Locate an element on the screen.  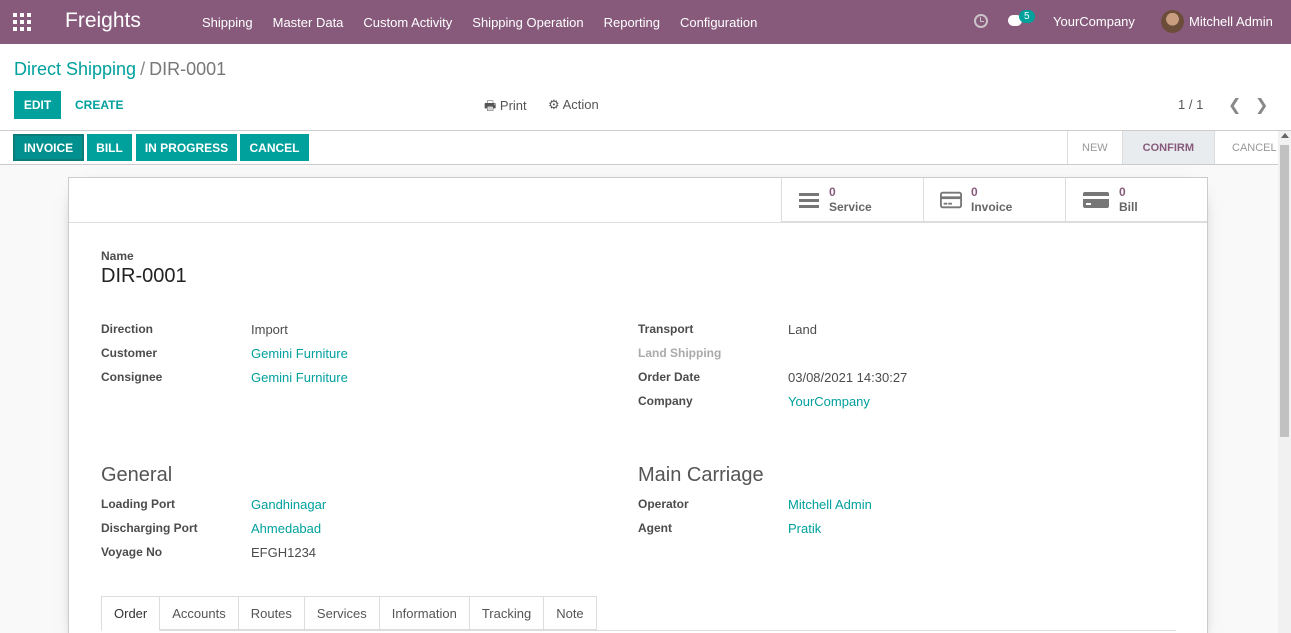
service-smart-button: 0 Service is located at coordinates (852, 200).